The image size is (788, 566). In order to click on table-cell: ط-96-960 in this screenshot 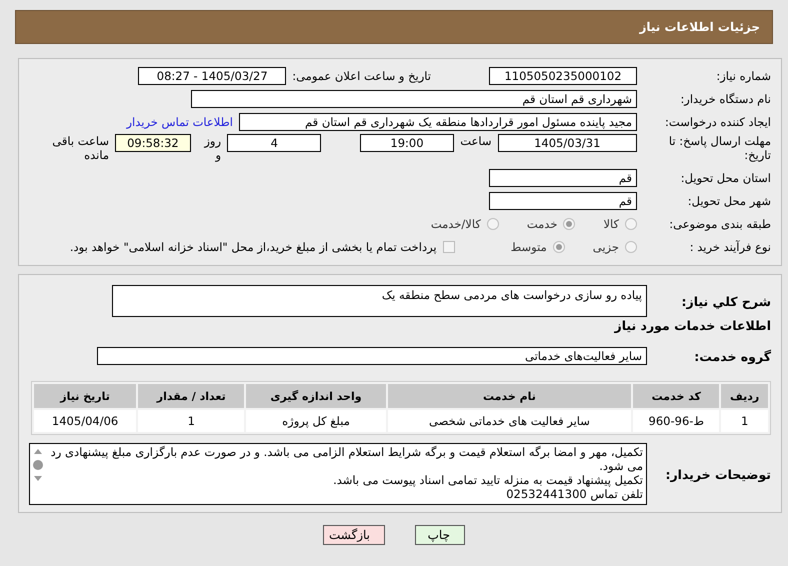, I will do `click(676, 421)`.